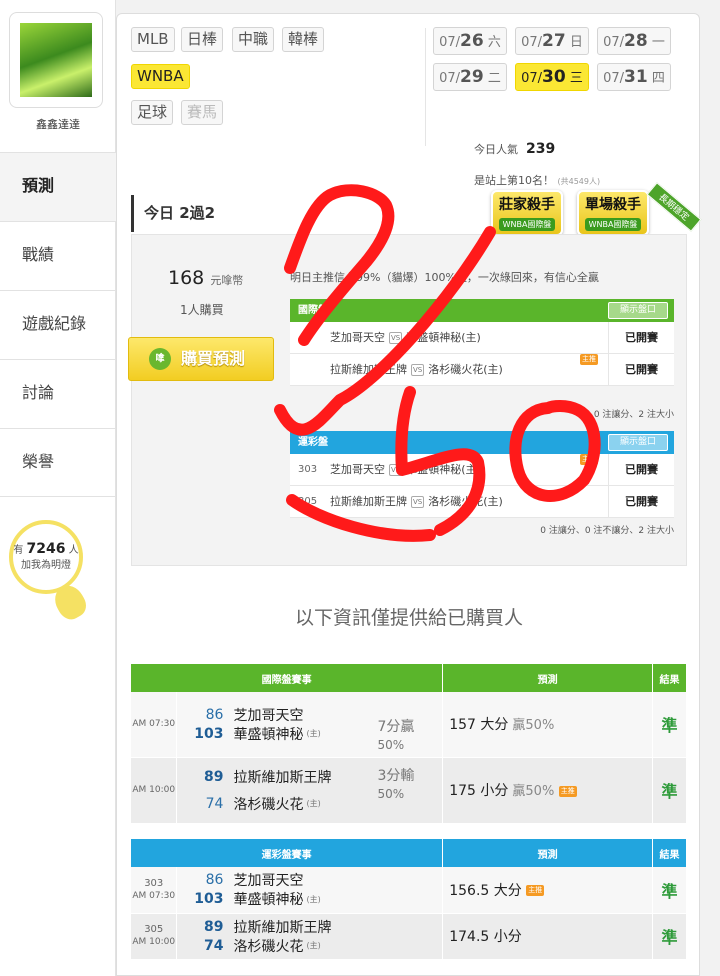 The image size is (720, 976). Describe the element at coordinates (153, 39) in the screenshot. I see `sport-tab-mlb: MLB` at that location.